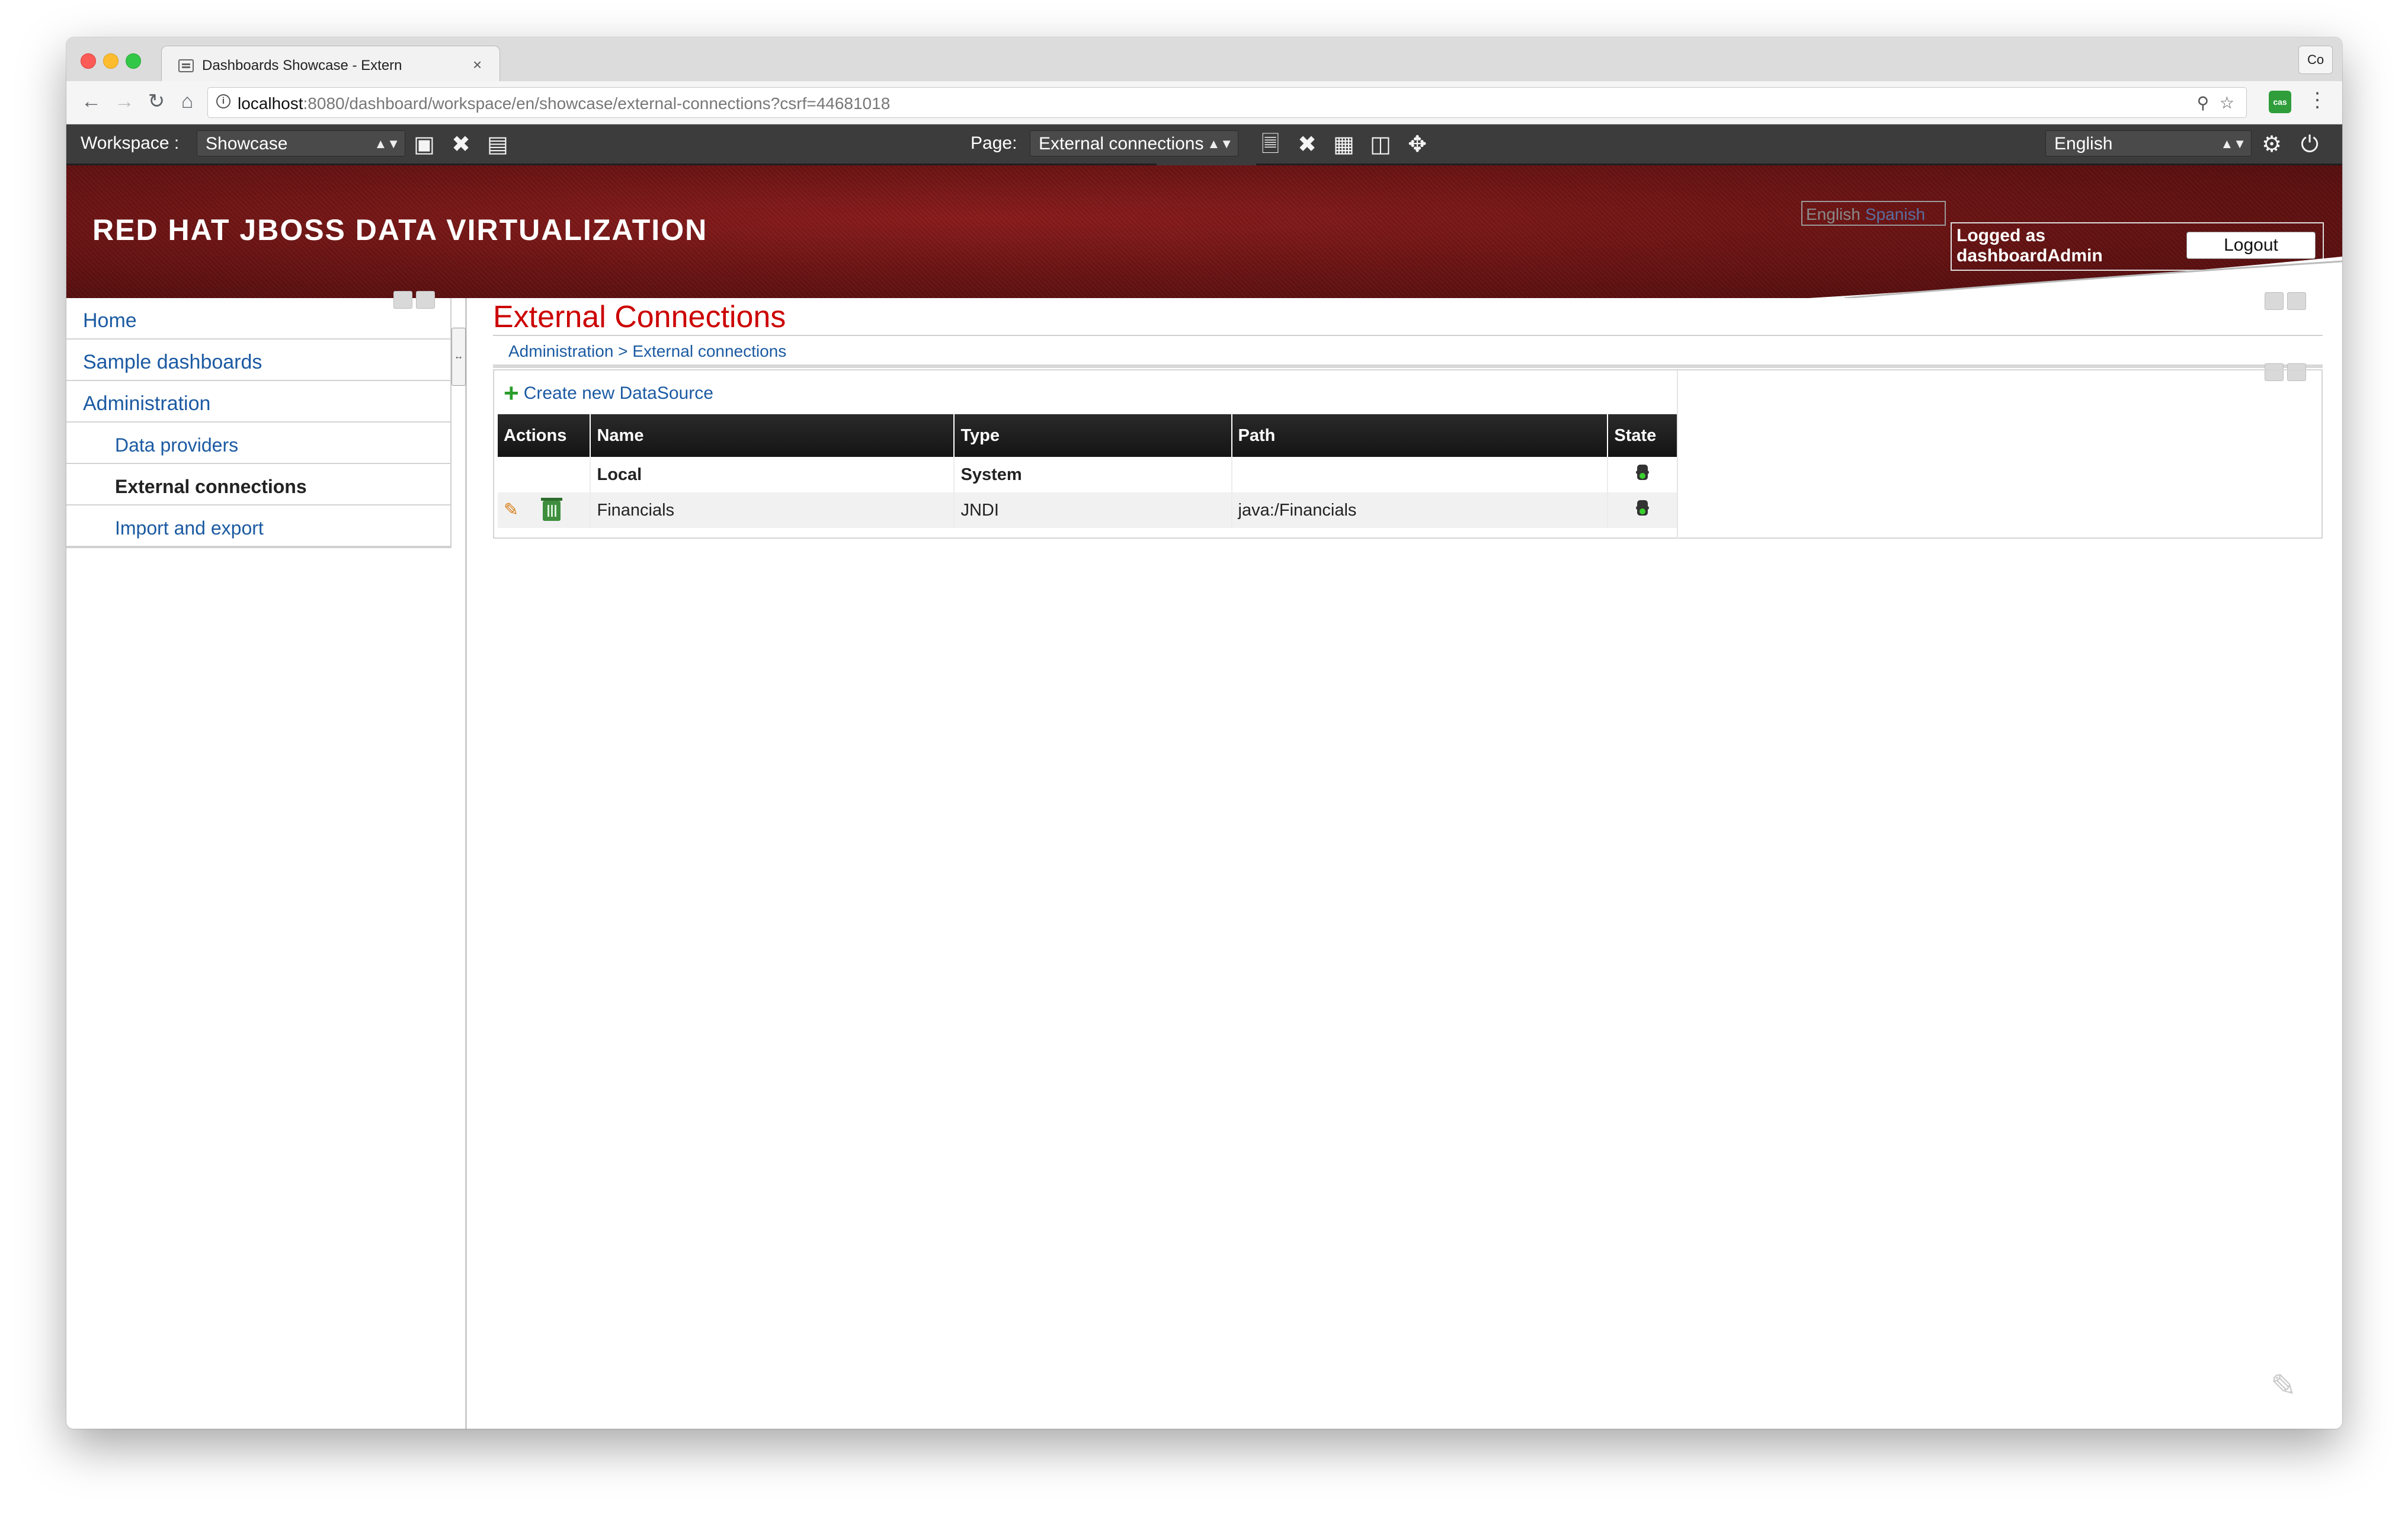 The height and width of the screenshot is (1523, 2408). What do you see at coordinates (2215, 103) in the screenshot?
I see `address-bar-actions: ⚲ ☆` at bounding box center [2215, 103].